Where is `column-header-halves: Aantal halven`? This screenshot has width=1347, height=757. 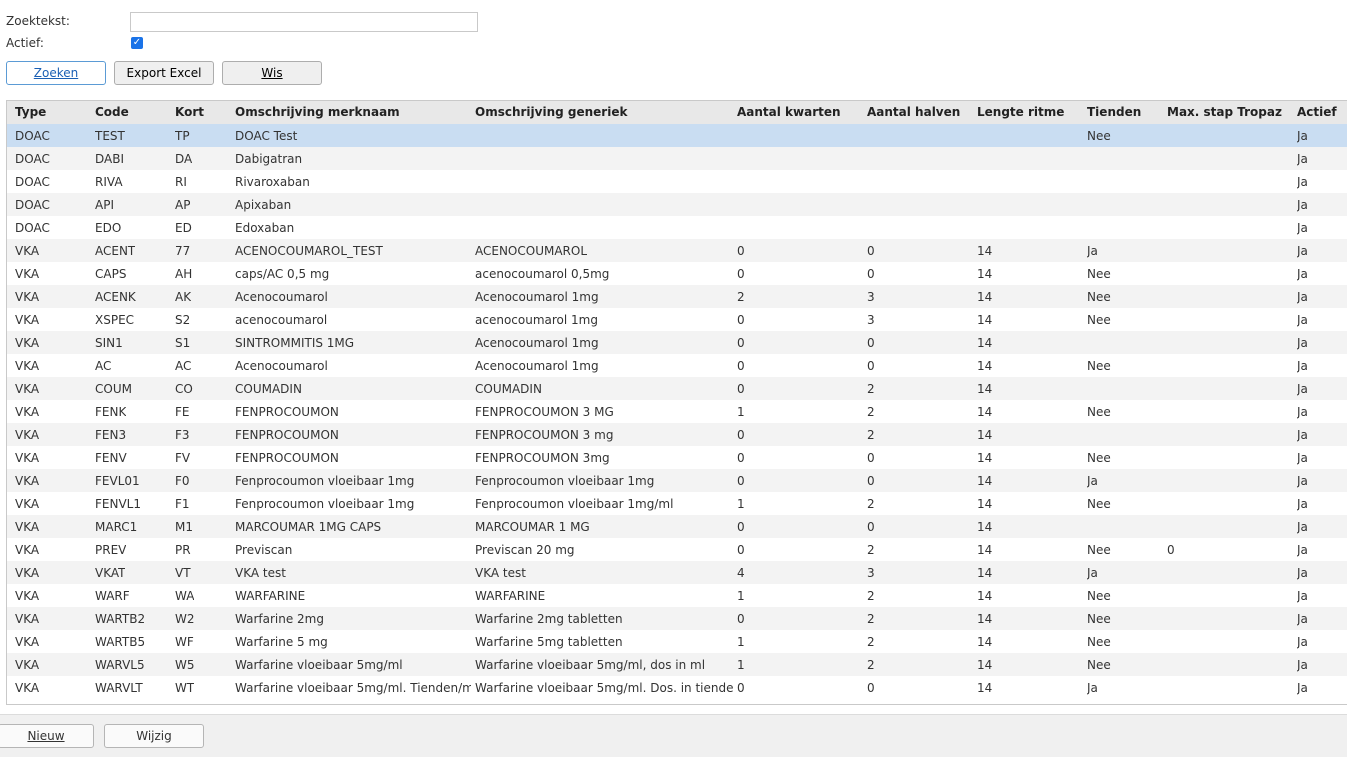 column-header-halves: Aantal halven is located at coordinates (913, 112).